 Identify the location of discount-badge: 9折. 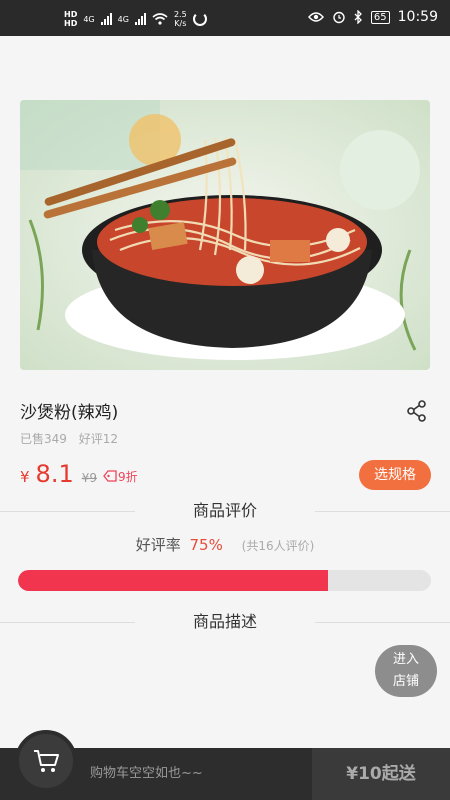
(120, 476).